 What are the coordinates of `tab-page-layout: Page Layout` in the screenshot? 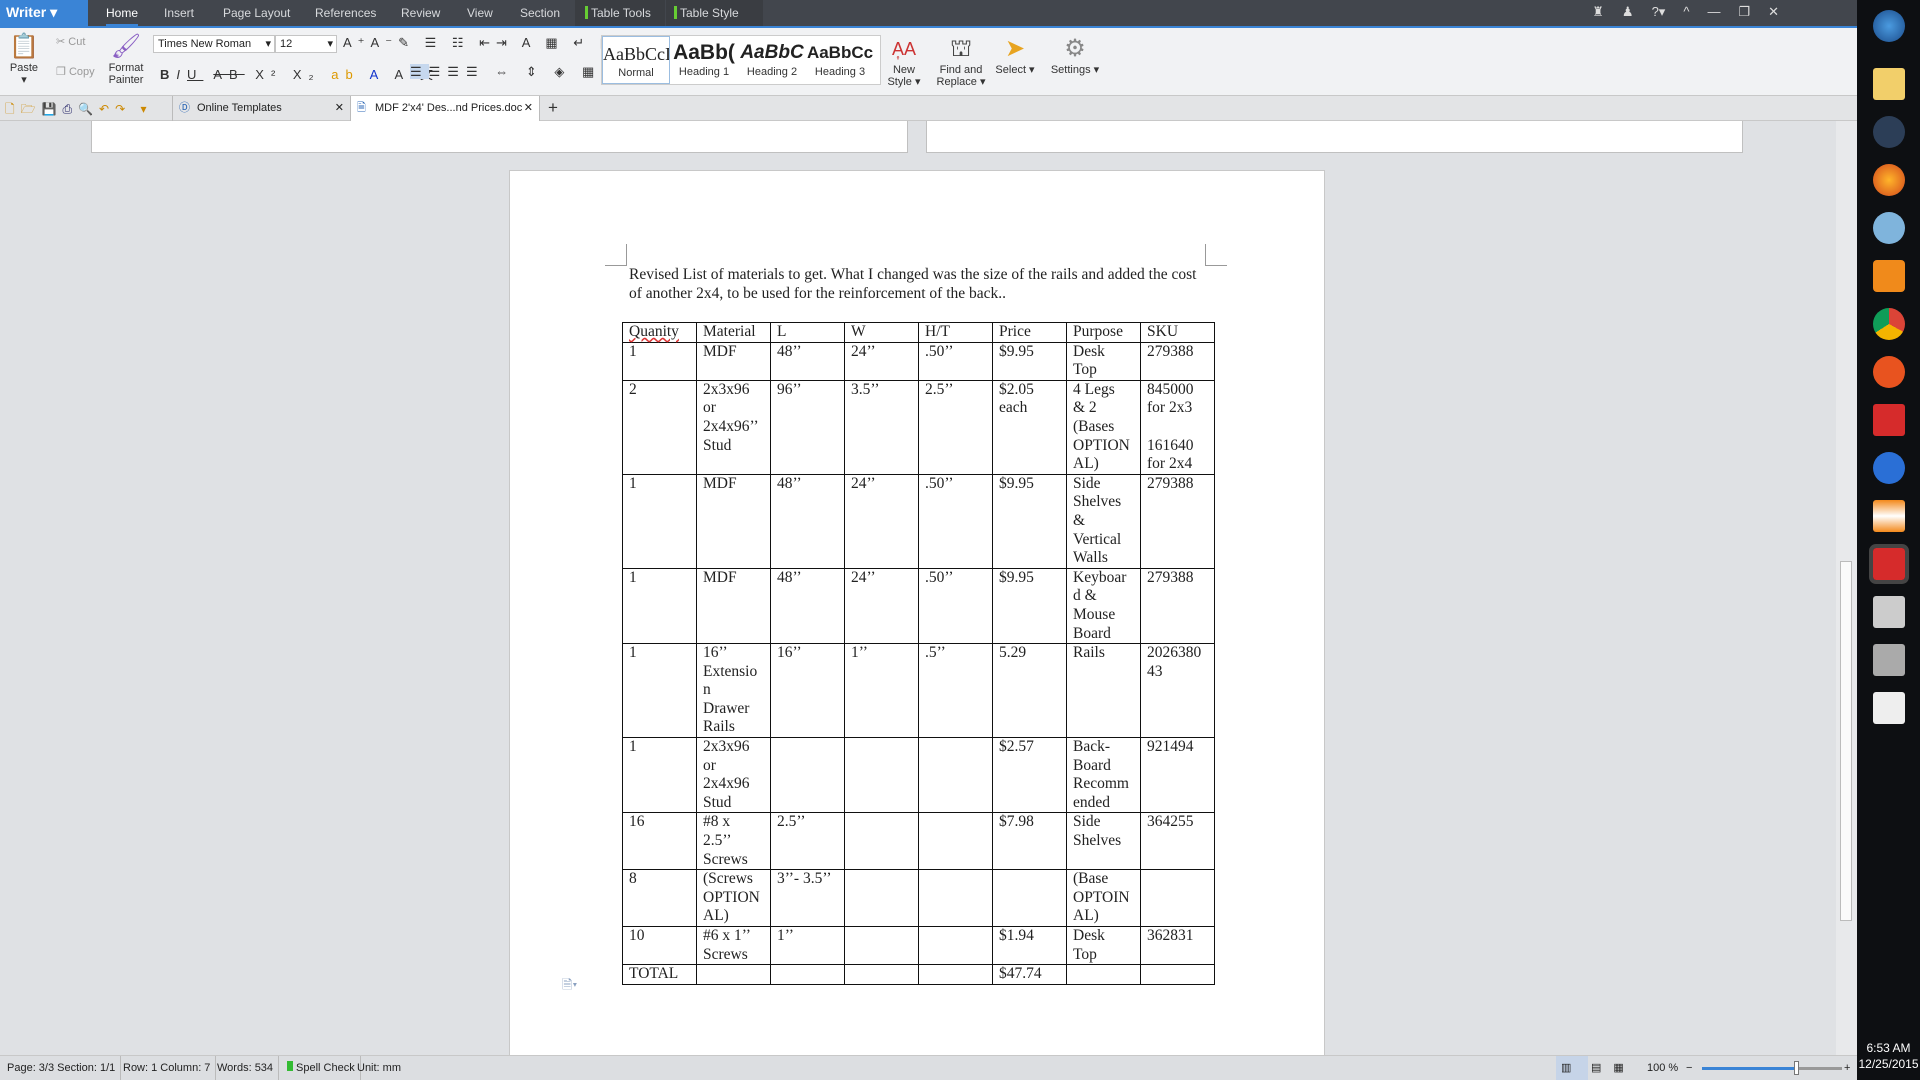 It's located at (256, 13).